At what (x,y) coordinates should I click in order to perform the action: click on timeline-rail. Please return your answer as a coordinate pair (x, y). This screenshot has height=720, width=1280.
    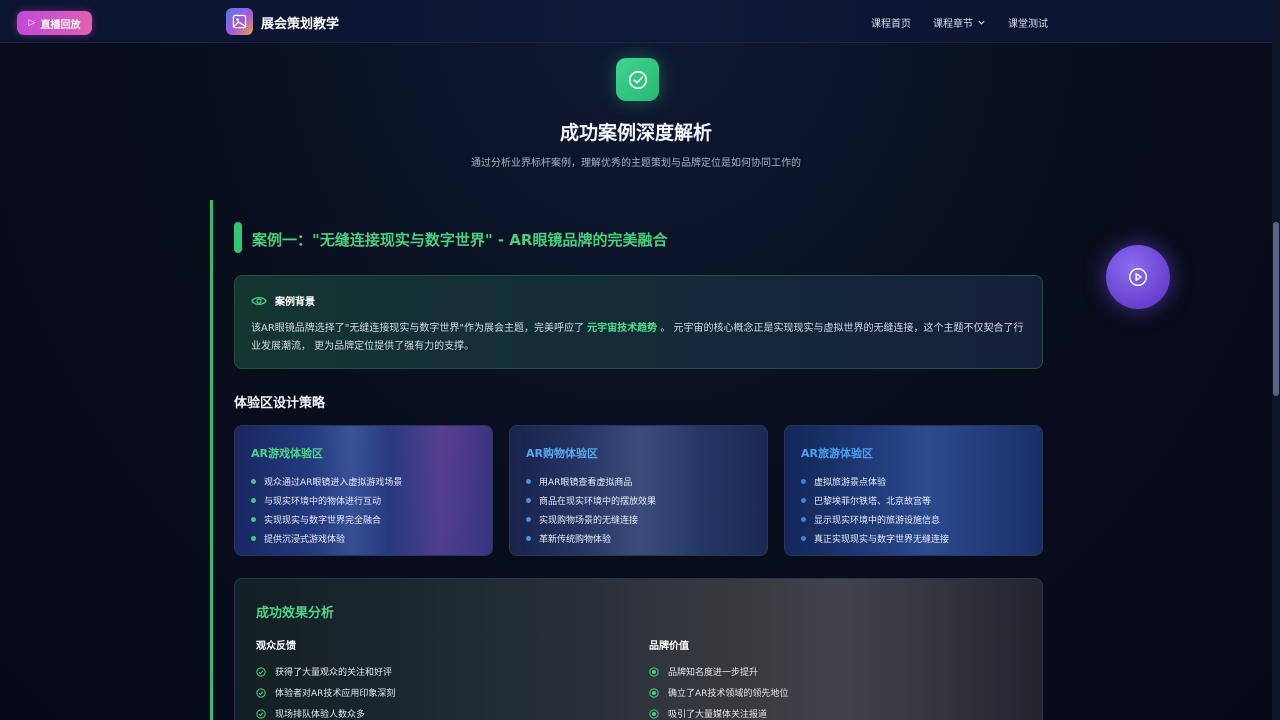
    Looking at the image, I should click on (211, 460).